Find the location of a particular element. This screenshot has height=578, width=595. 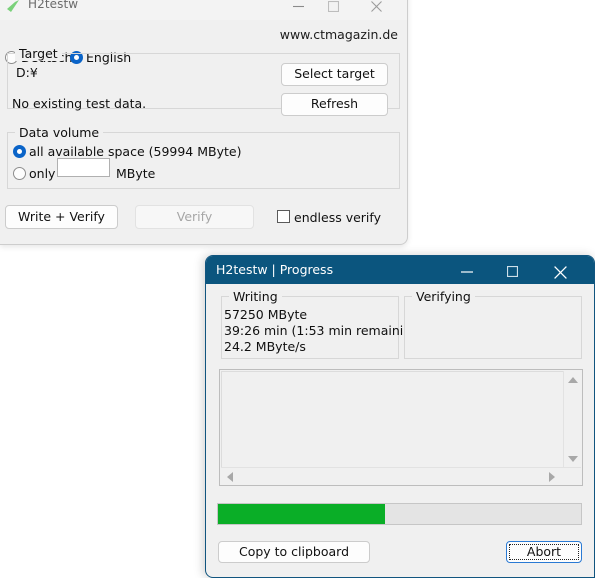

progress-dialog-title: H2testw | Progress is located at coordinates (275, 269).